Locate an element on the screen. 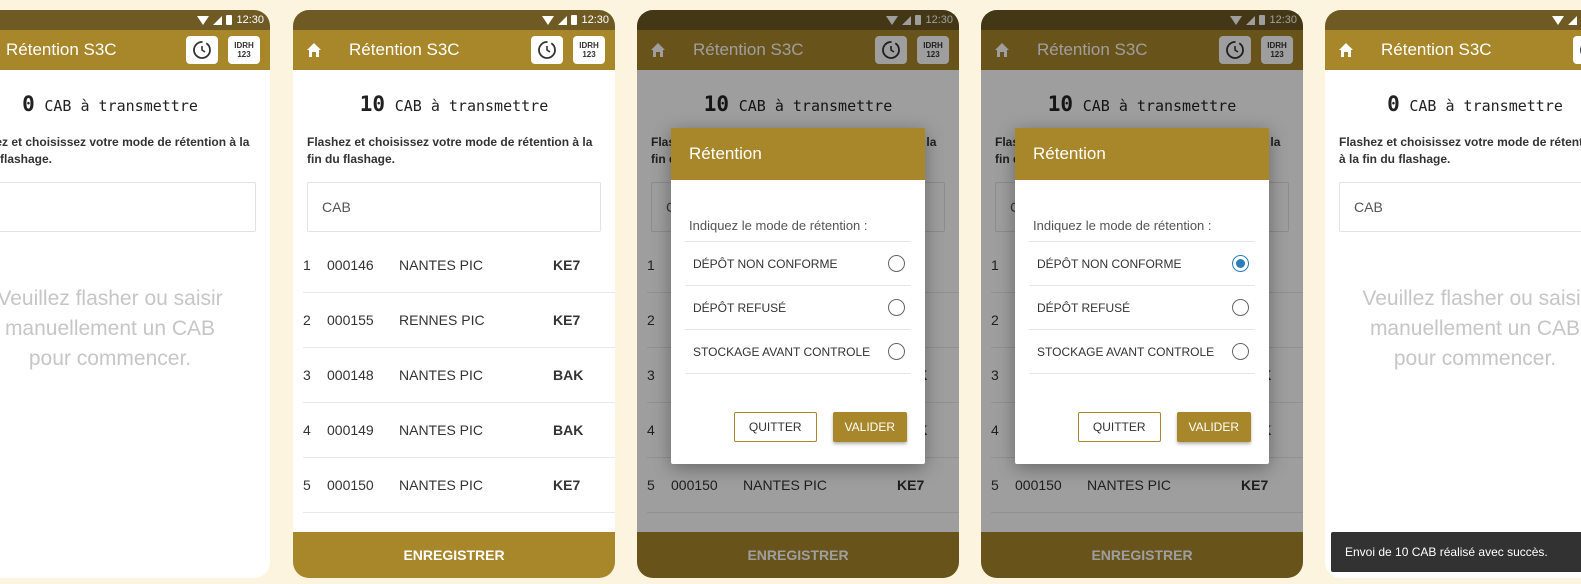  list-item: 4 000149 NANTES PIC BAK is located at coordinates (459, 430).